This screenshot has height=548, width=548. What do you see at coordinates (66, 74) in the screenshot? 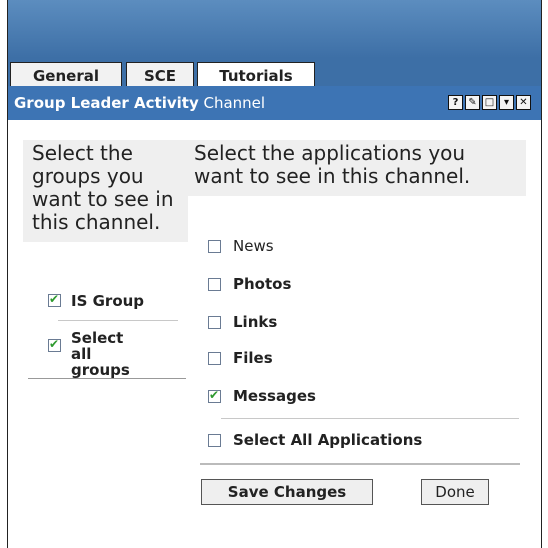
I see `tab-general: General` at bounding box center [66, 74].